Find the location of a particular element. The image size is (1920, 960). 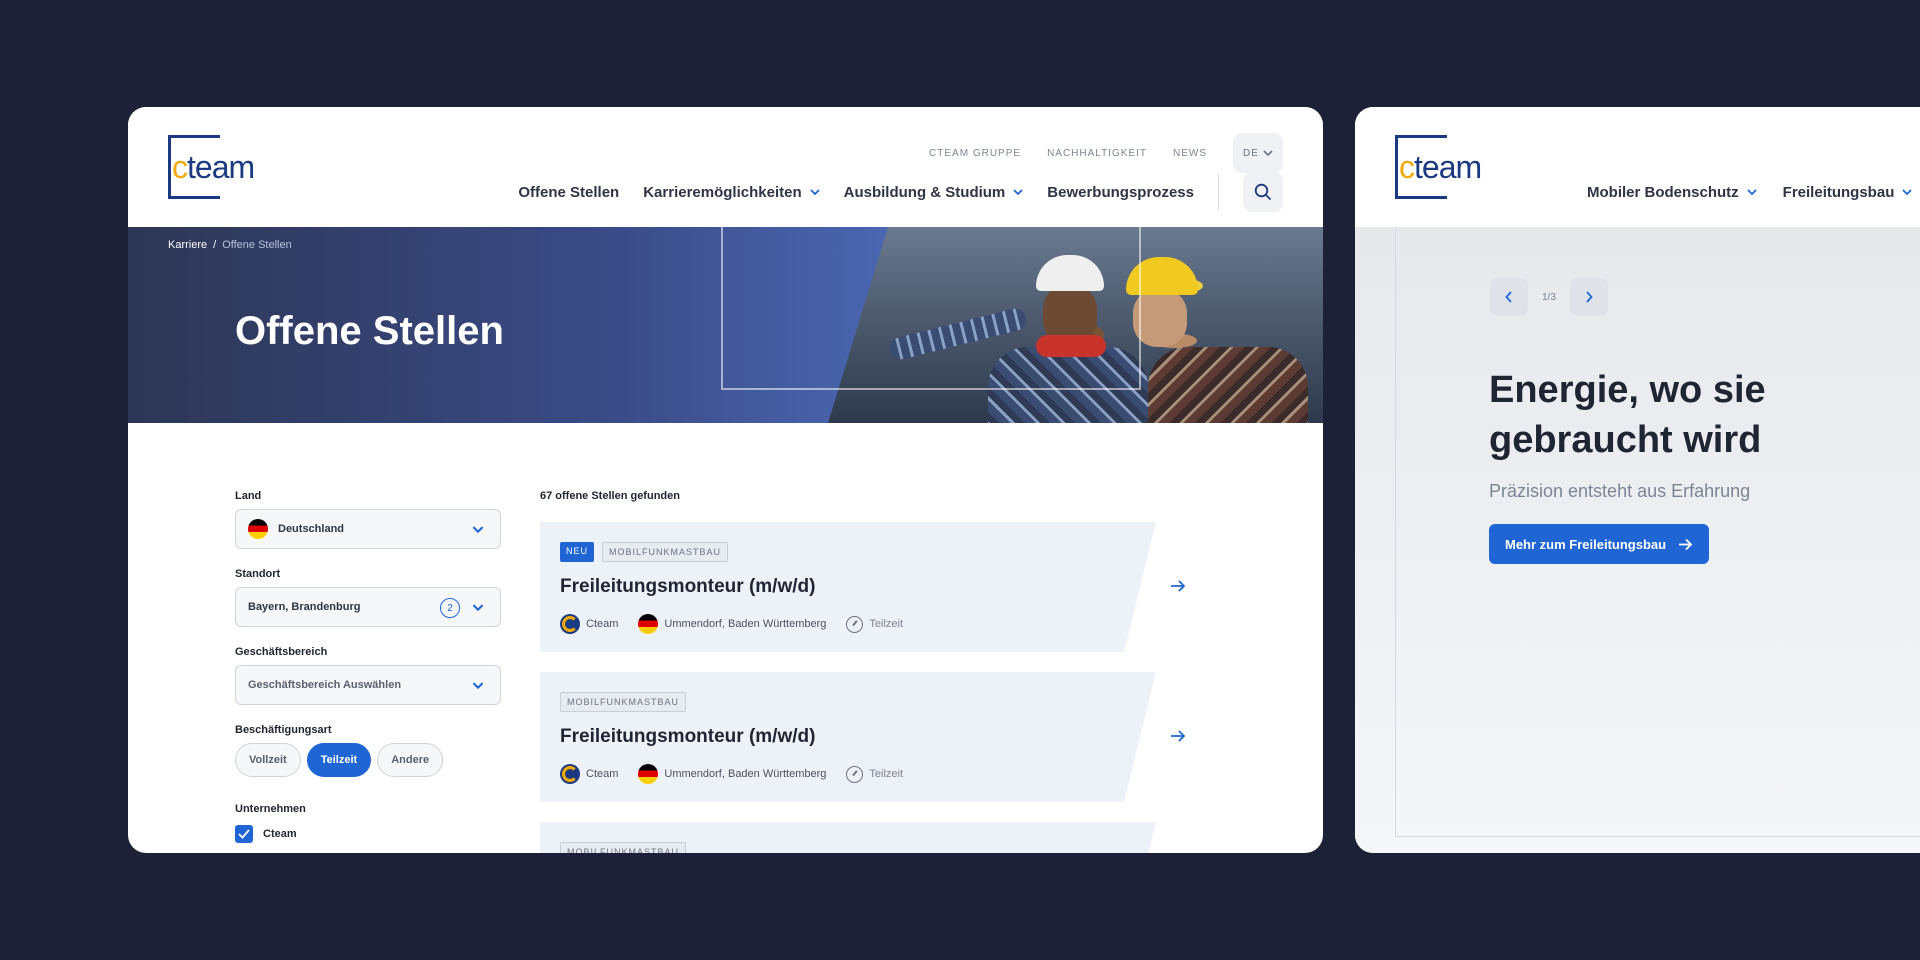

company-logo-icon is located at coordinates (570, 774).